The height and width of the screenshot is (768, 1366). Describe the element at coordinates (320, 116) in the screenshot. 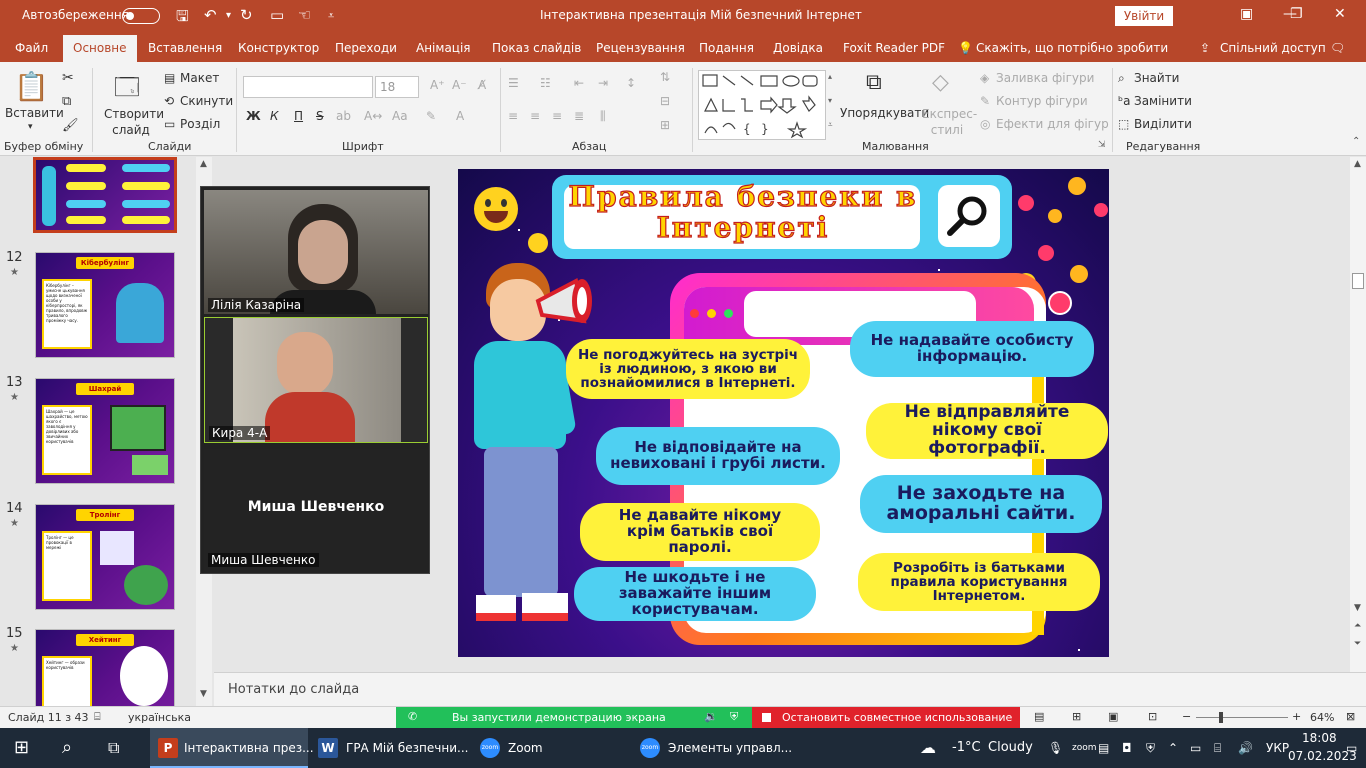

I see `strikethrough-button: S` at that location.